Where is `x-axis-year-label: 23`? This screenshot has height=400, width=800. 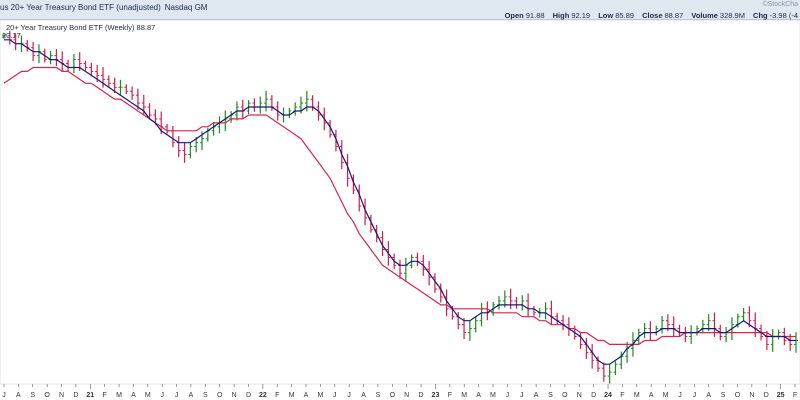 x-axis-year-label: 23 is located at coordinates (436, 395).